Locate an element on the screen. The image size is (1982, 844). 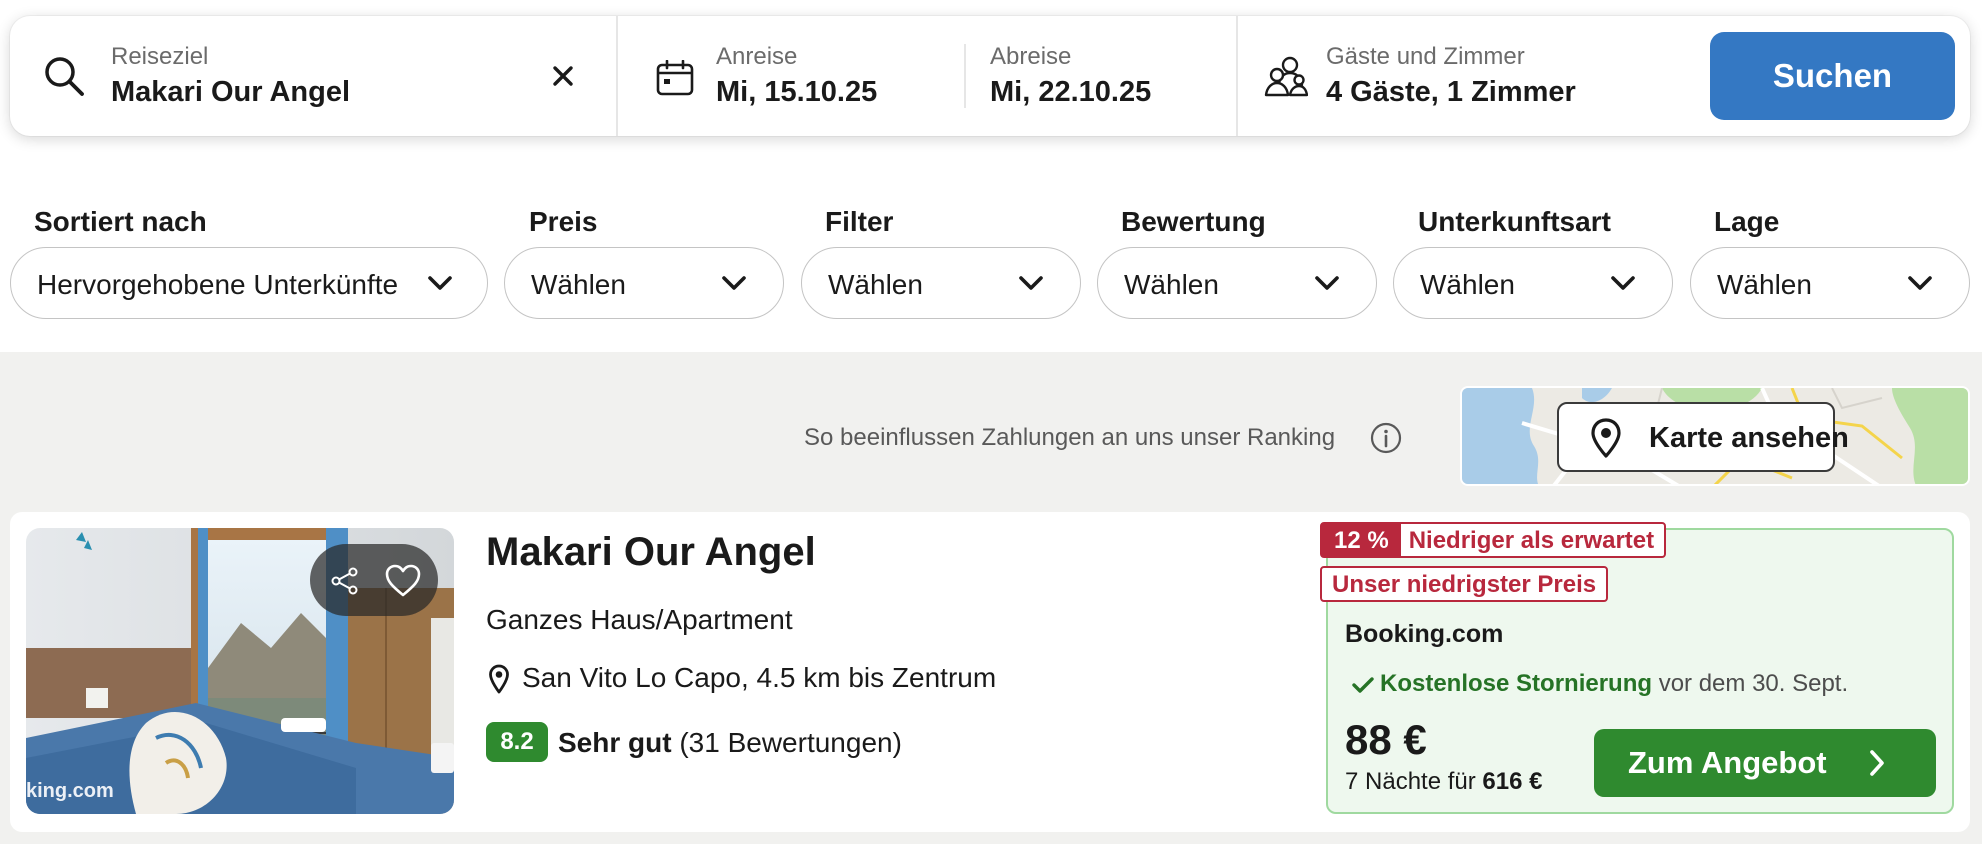
sort-select: Hervorgehobene Unterkünfte is located at coordinates (249, 283).